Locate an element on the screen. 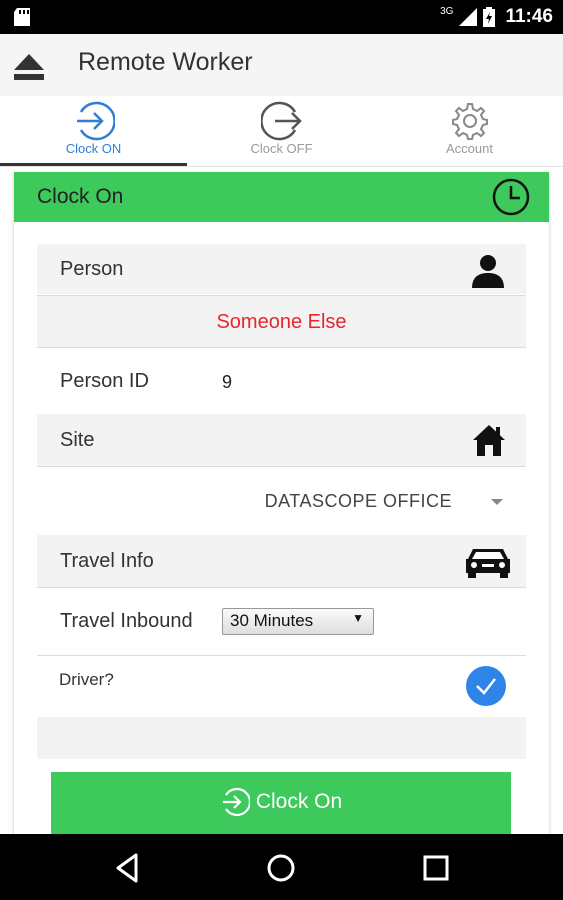 The image size is (563, 900). travel-inbound-row: Travel Inbound 30 Minutes ▼ is located at coordinates (281, 621).